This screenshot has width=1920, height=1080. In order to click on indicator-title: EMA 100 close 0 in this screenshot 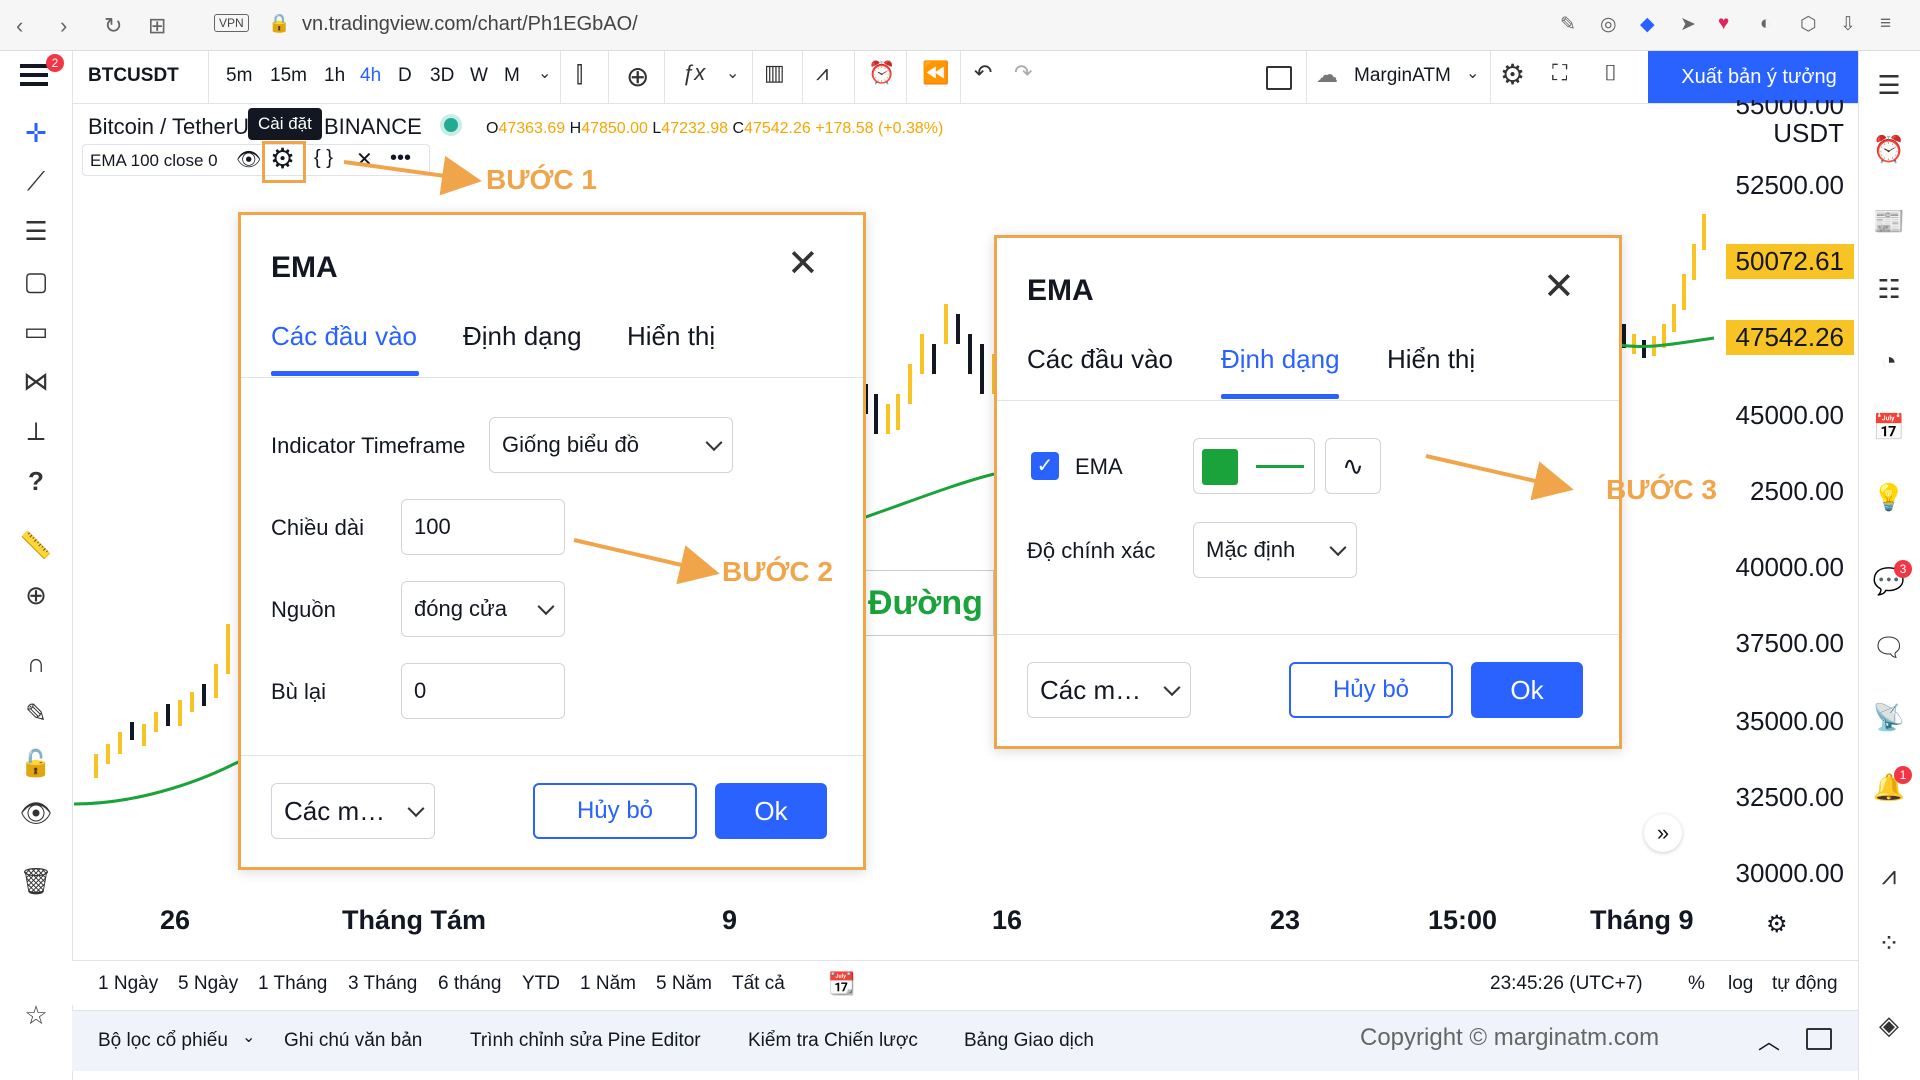, I will do `click(154, 161)`.